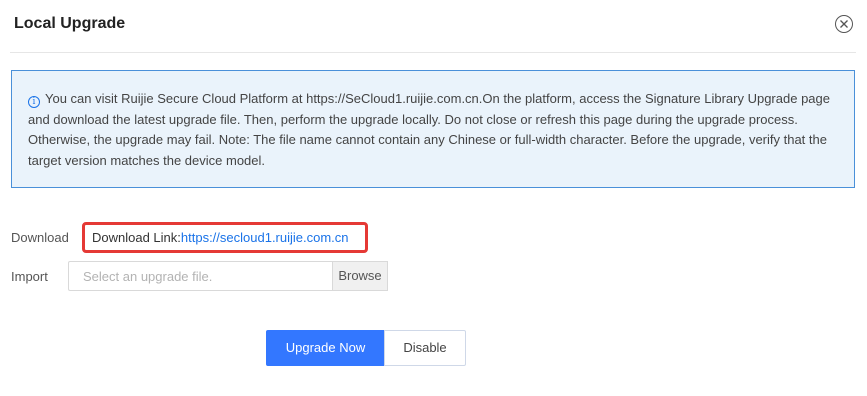  What do you see at coordinates (34, 102) in the screenshot?
I see `info-icon: i` at bounding box center [34, 102].